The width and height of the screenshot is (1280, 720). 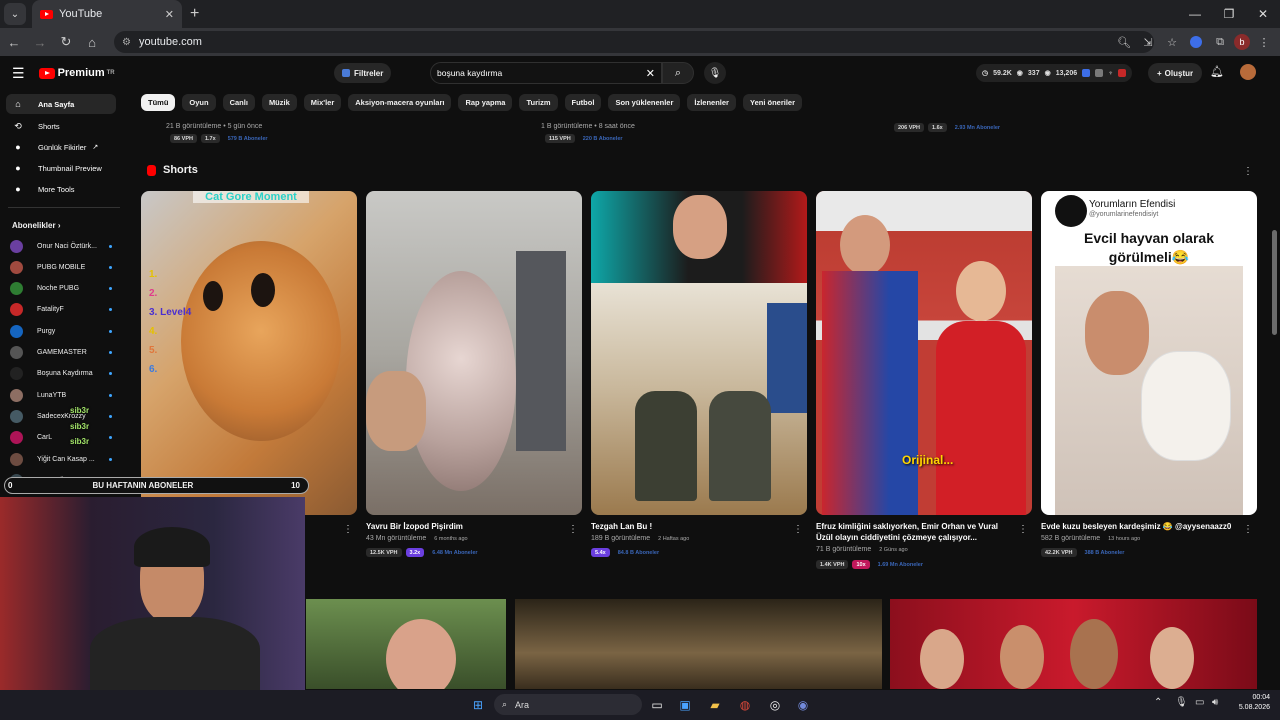 What do you see at coordinates (400, 102) in the screenshot?
I see `chip: Aksiyon-macera oyunları` at bounding box center [400, 102].